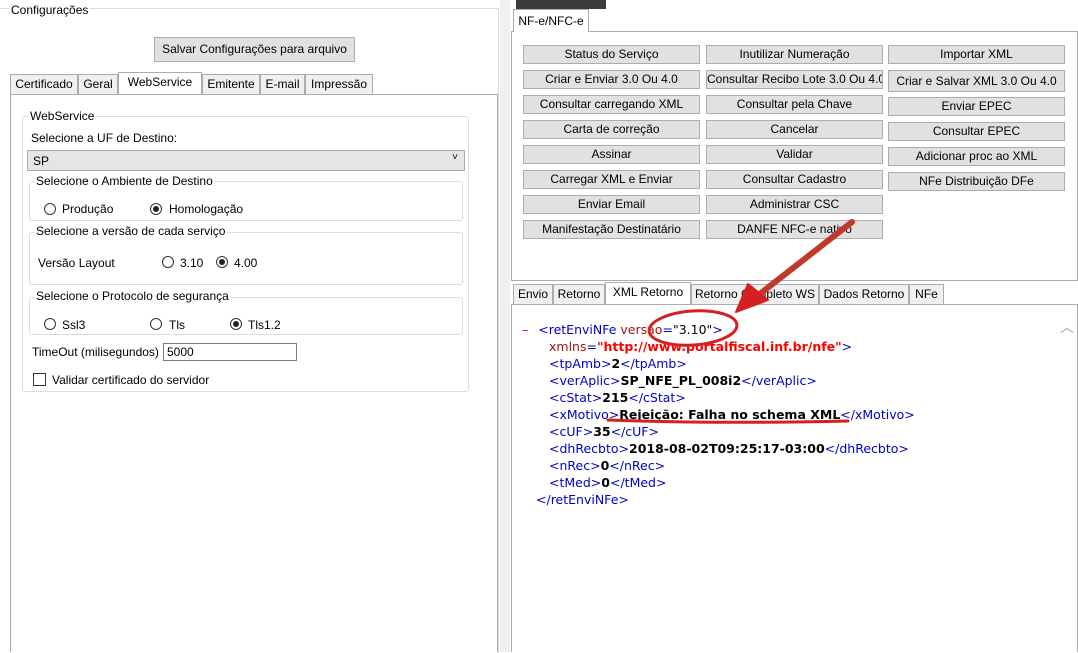 Image resolution: width=1078 pixels, height=653 pixels. I want to click on configuracoes-title: Configurações, so click(50, 10).